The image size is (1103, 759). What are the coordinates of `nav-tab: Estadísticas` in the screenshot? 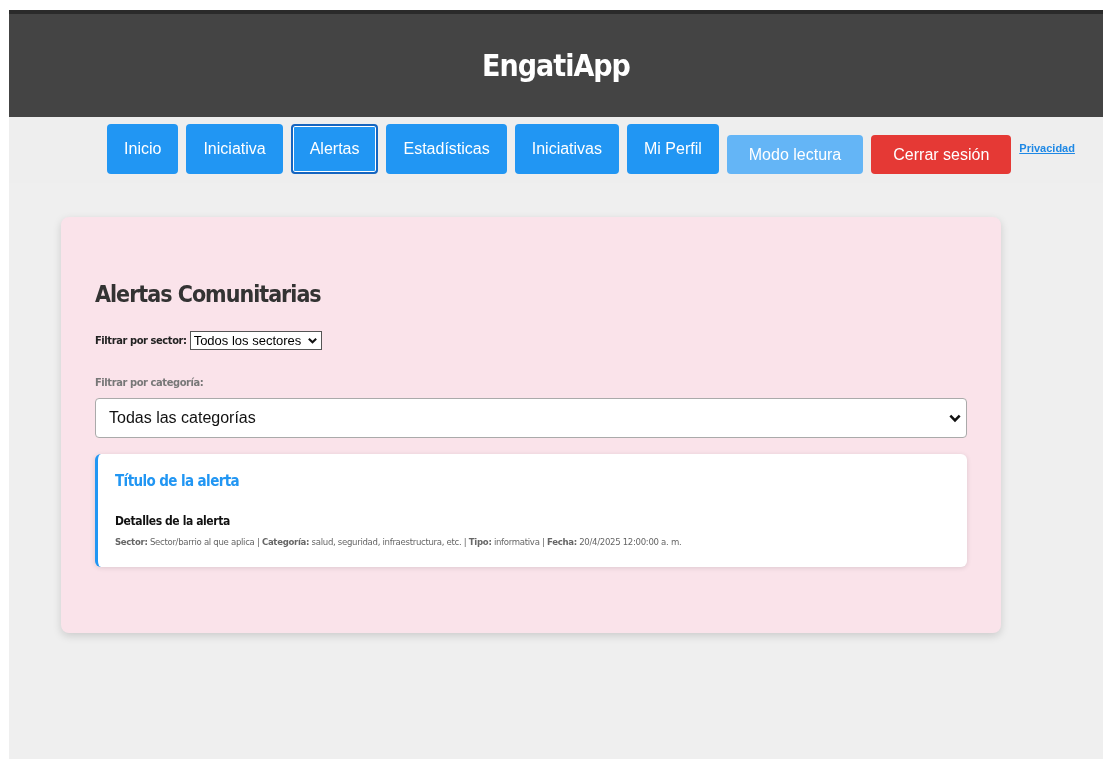 It's located at (446, 149).